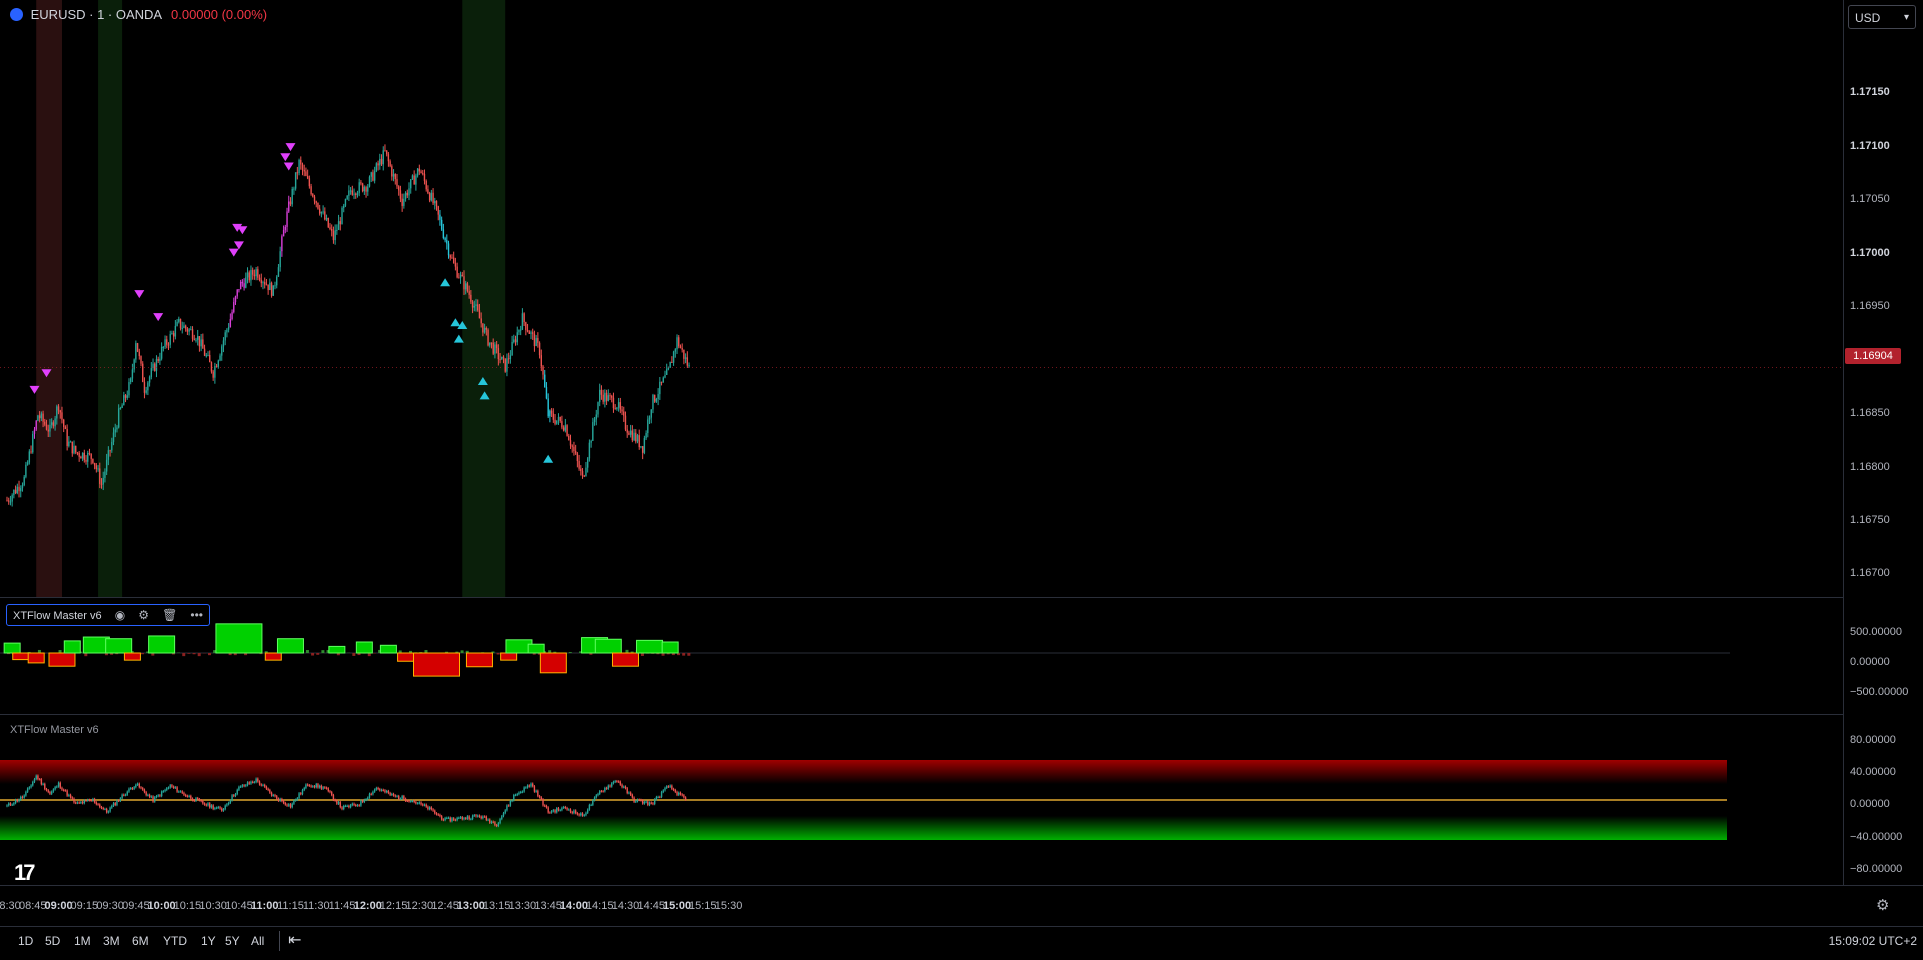 This screenshot has width=1923, height=960. I want to click on range-button-1m: 1M, so click(82, 941).